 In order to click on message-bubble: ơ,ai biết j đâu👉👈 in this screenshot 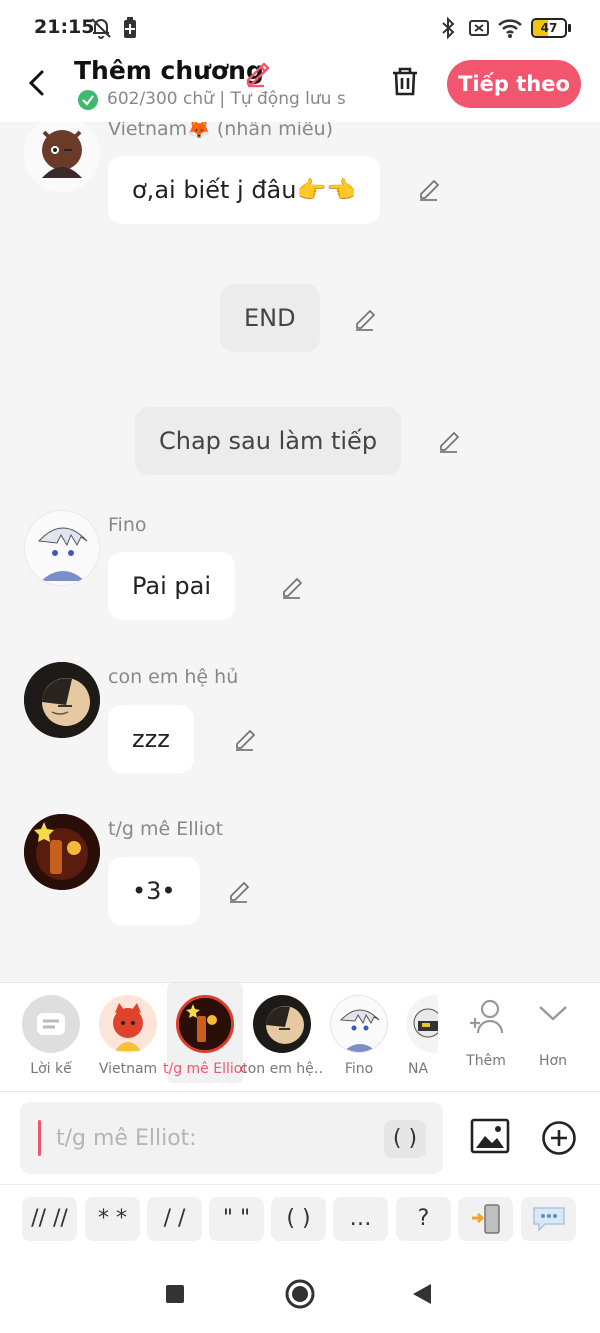, I will do `click(244, 190)`.